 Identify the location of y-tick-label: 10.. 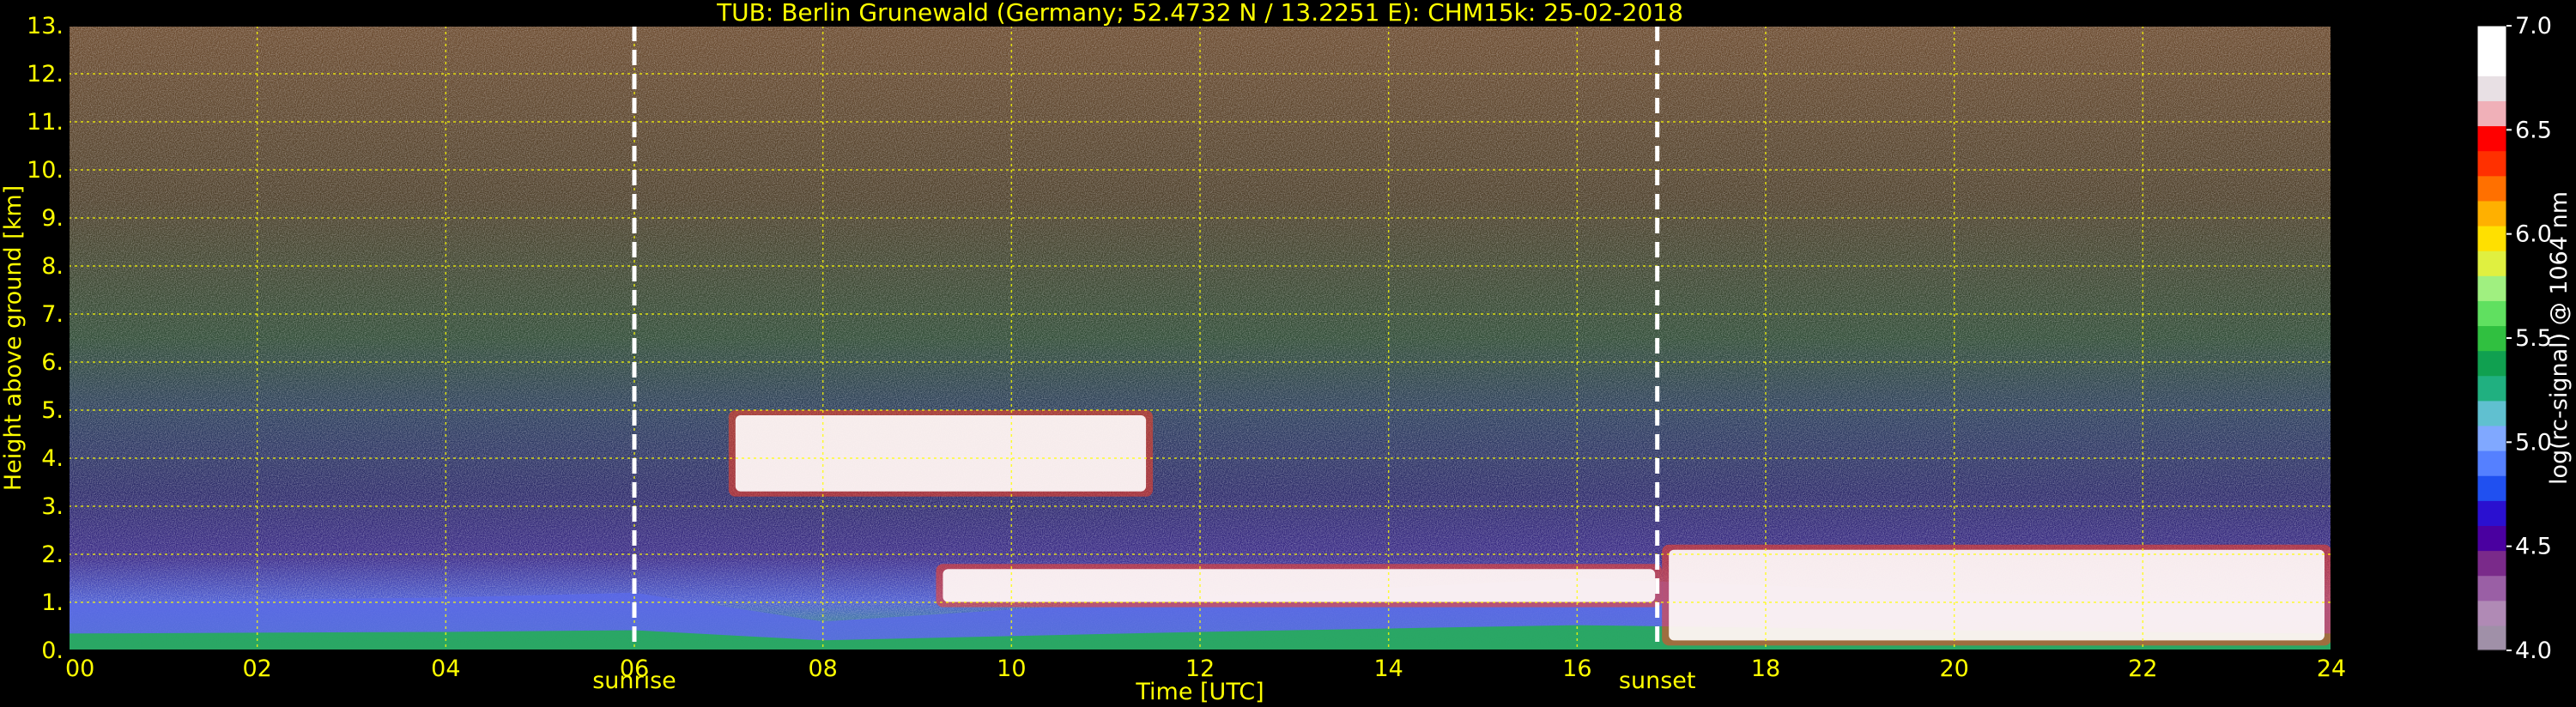
(45, 171).